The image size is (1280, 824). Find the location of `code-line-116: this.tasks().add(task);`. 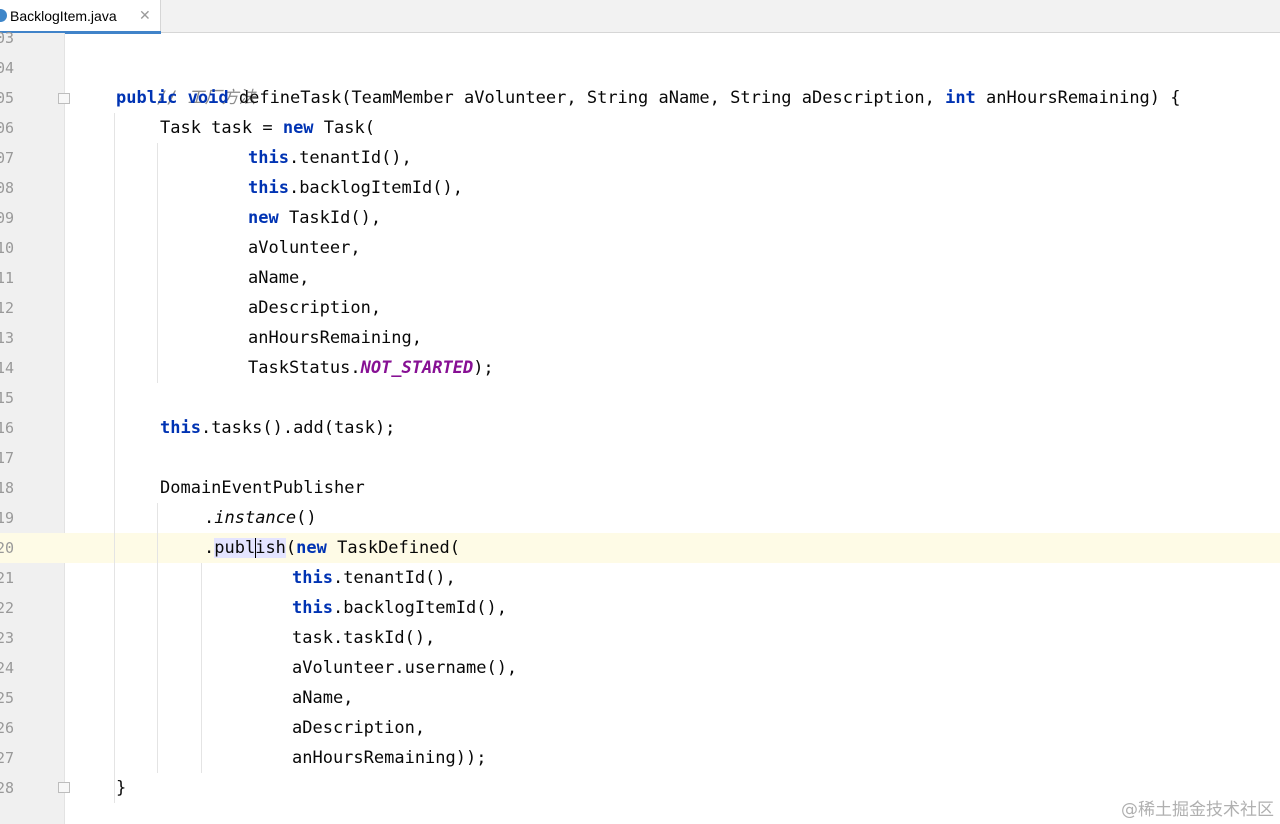

code-line-116: this.tasks().add(task); is located at coordinates (278, 428).